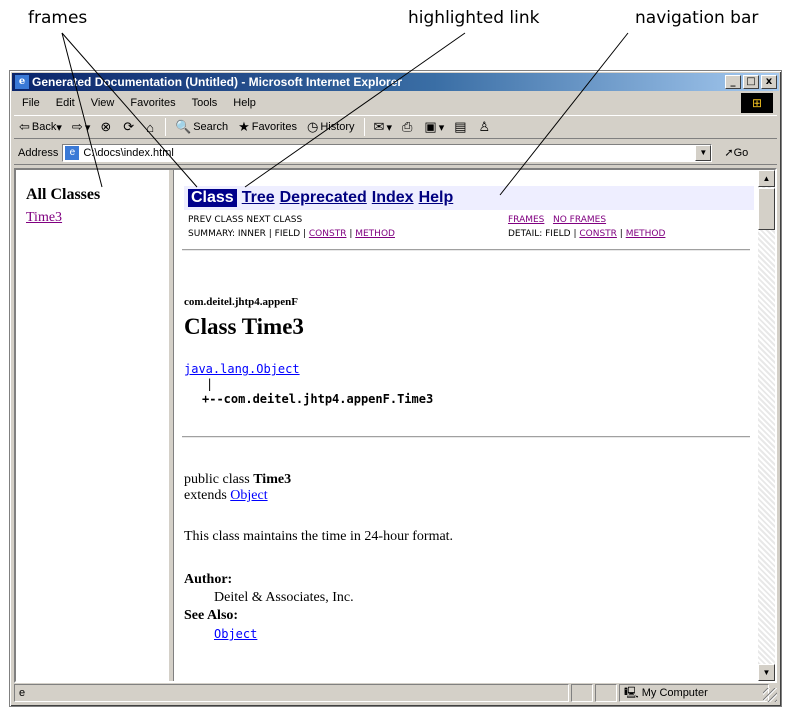  I want to click on see-also-object-link: Object, so click(235, 634).